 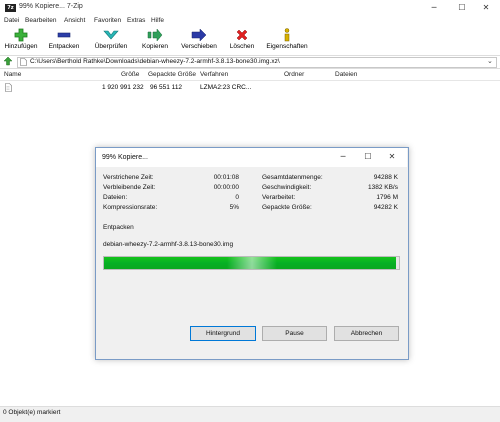 I want to click on column-size: Größe, so click(x=130, y=74).